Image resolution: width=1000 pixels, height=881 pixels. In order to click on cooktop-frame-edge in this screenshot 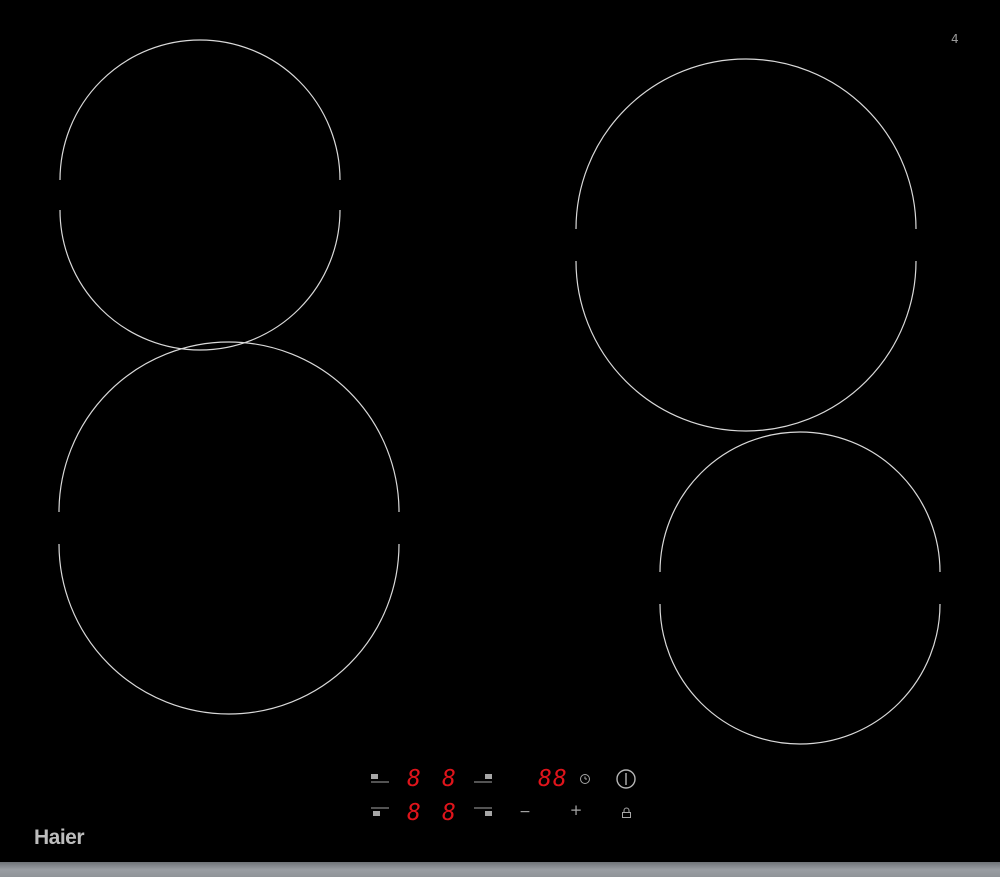, I will do `click(500, 871)`.